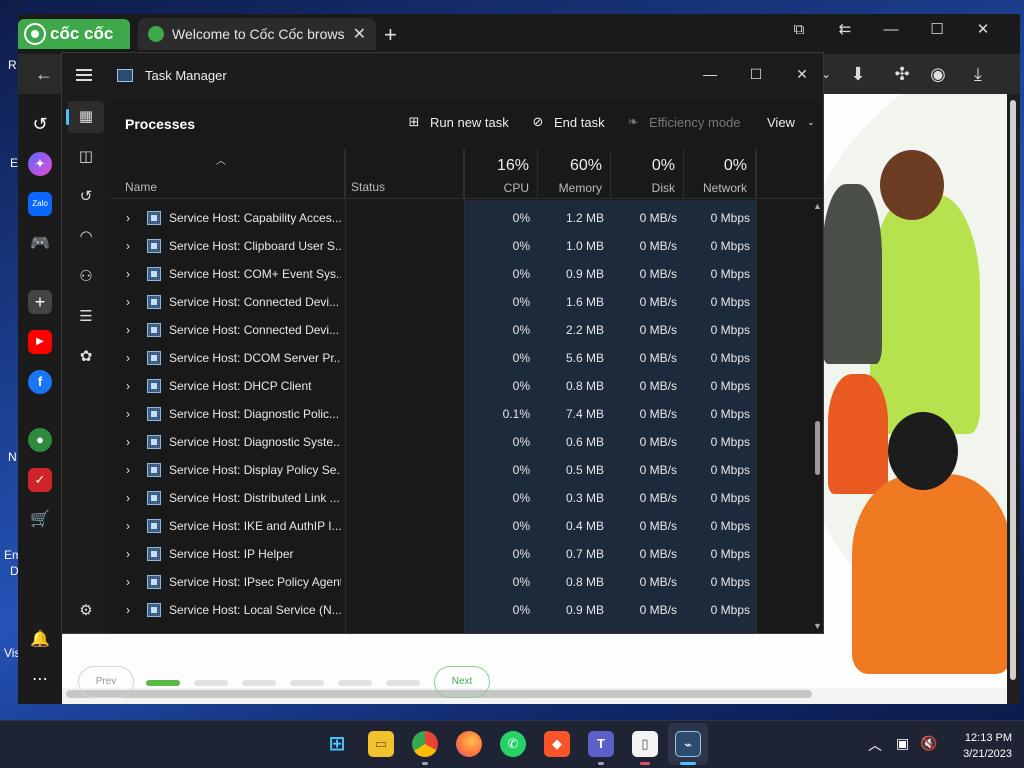 The image size is (1024, 768). Describe the element at coordinates (817, 626) in the screenshot. I see `scroll-down-arrow-icon: ▼` at that location.